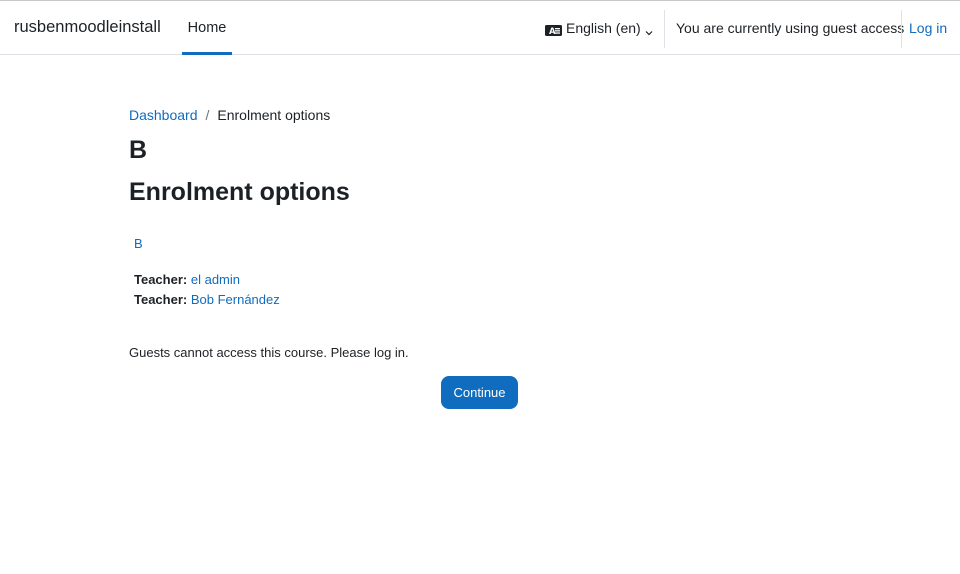  I want to click on language-icon: A, so click(553, 30).